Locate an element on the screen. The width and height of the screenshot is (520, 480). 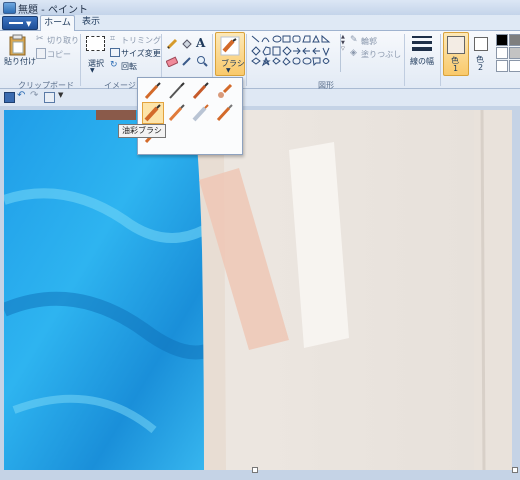
undo-icon: ↶ is located at coordinates (21, 95).